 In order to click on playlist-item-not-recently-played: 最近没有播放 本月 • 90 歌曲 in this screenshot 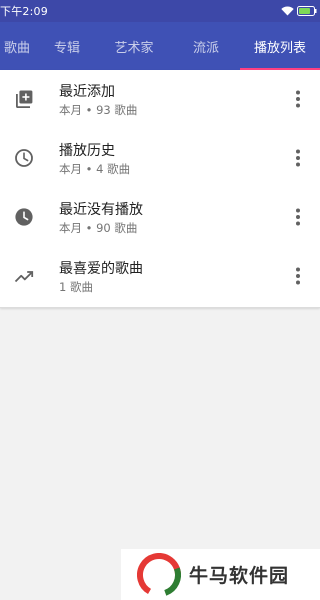, I will do `click(160, 217)`.